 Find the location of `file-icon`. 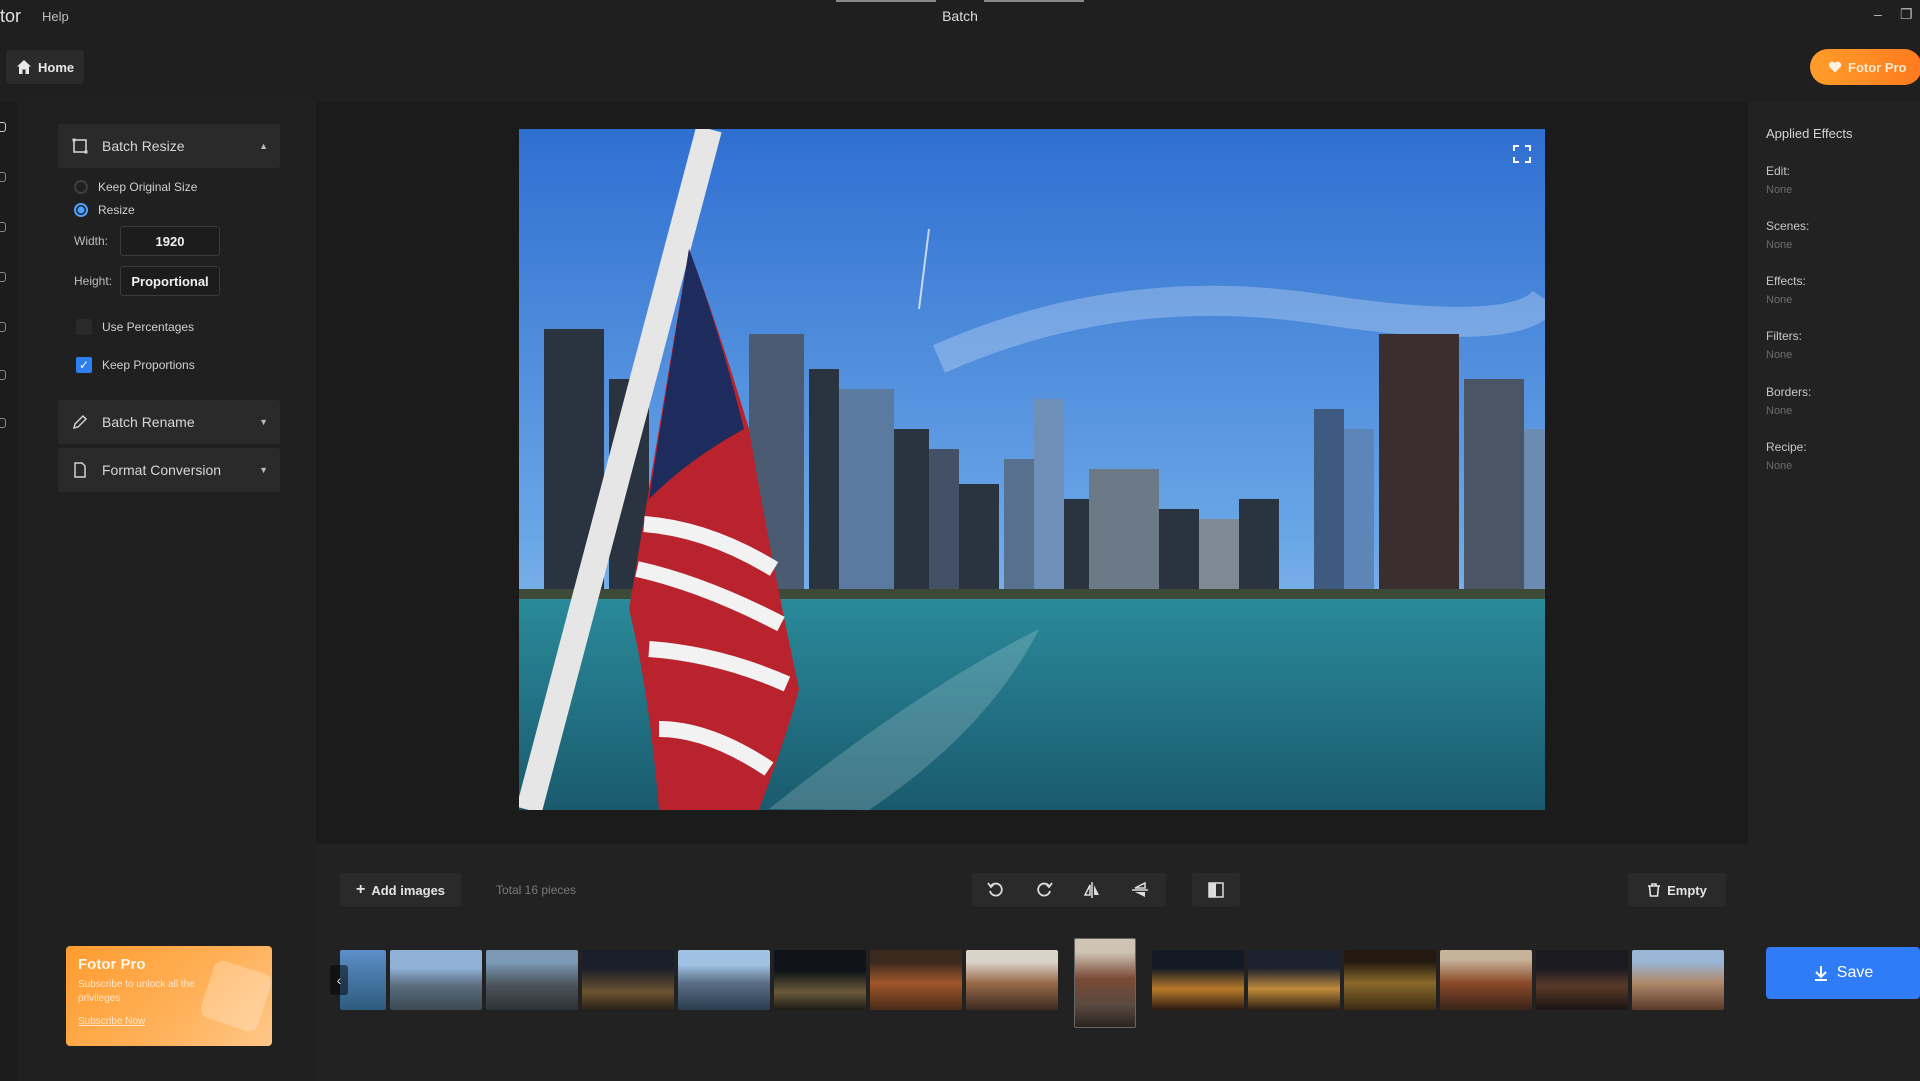

file-icon is located at coordinates (80, 470).